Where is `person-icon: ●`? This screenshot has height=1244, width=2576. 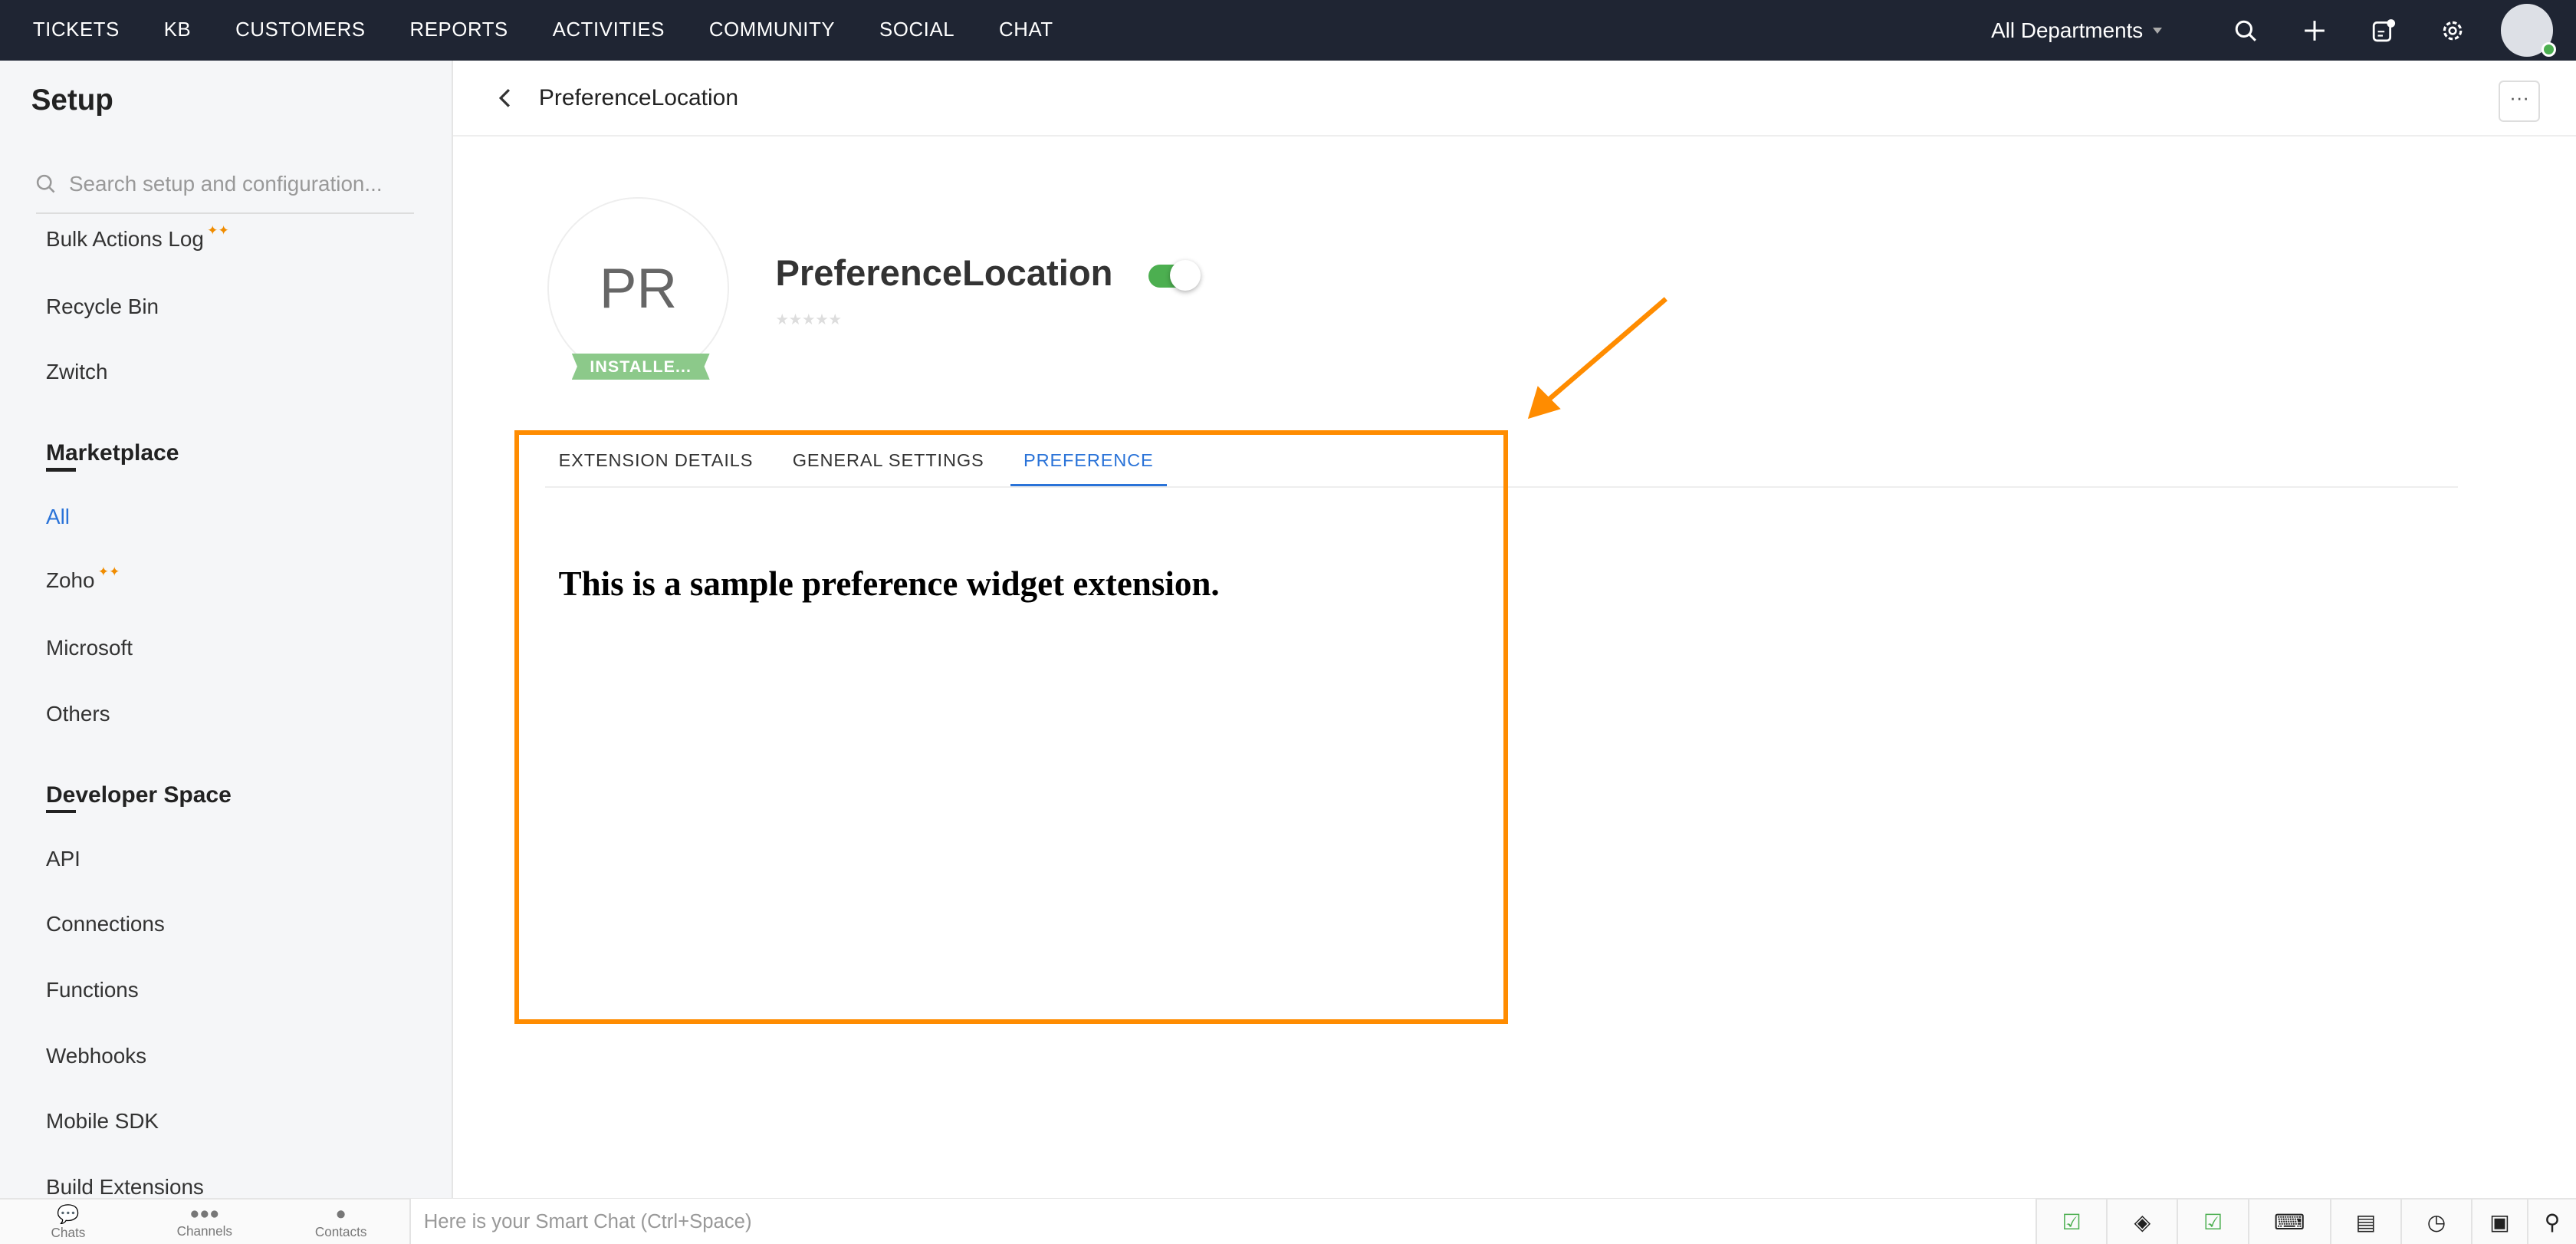
person-icon: ● is located at coordinates (341, 1213).